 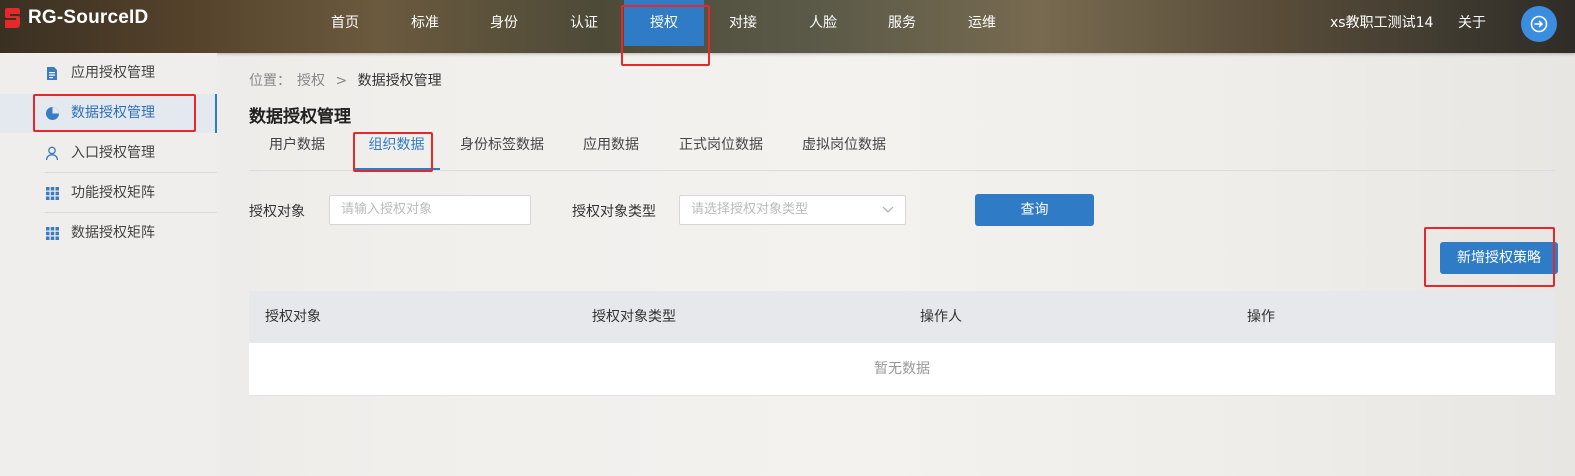 What do you see at coordinates (902, 23) in the screenshot?
I see `nav-item-service: 服务` at bounding box center [902, 23].